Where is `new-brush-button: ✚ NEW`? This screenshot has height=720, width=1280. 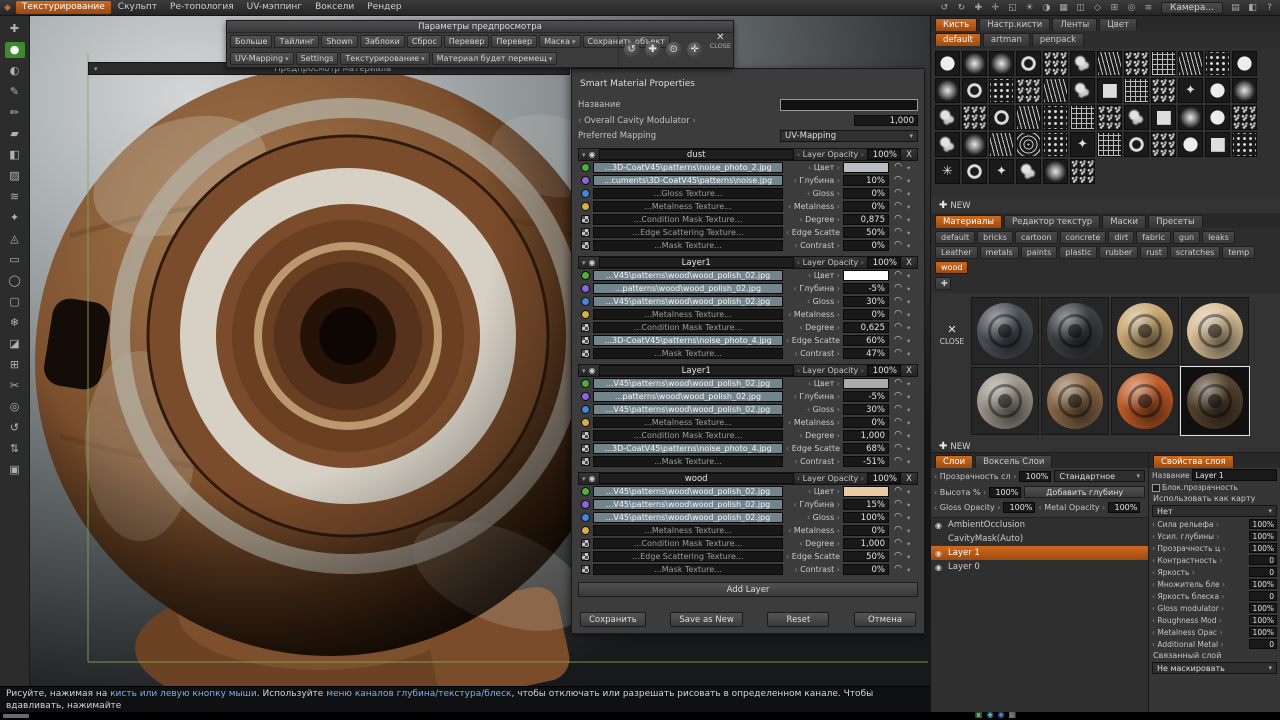
new-brush-button: ✚ NEW is located at coordinates (955, 205).